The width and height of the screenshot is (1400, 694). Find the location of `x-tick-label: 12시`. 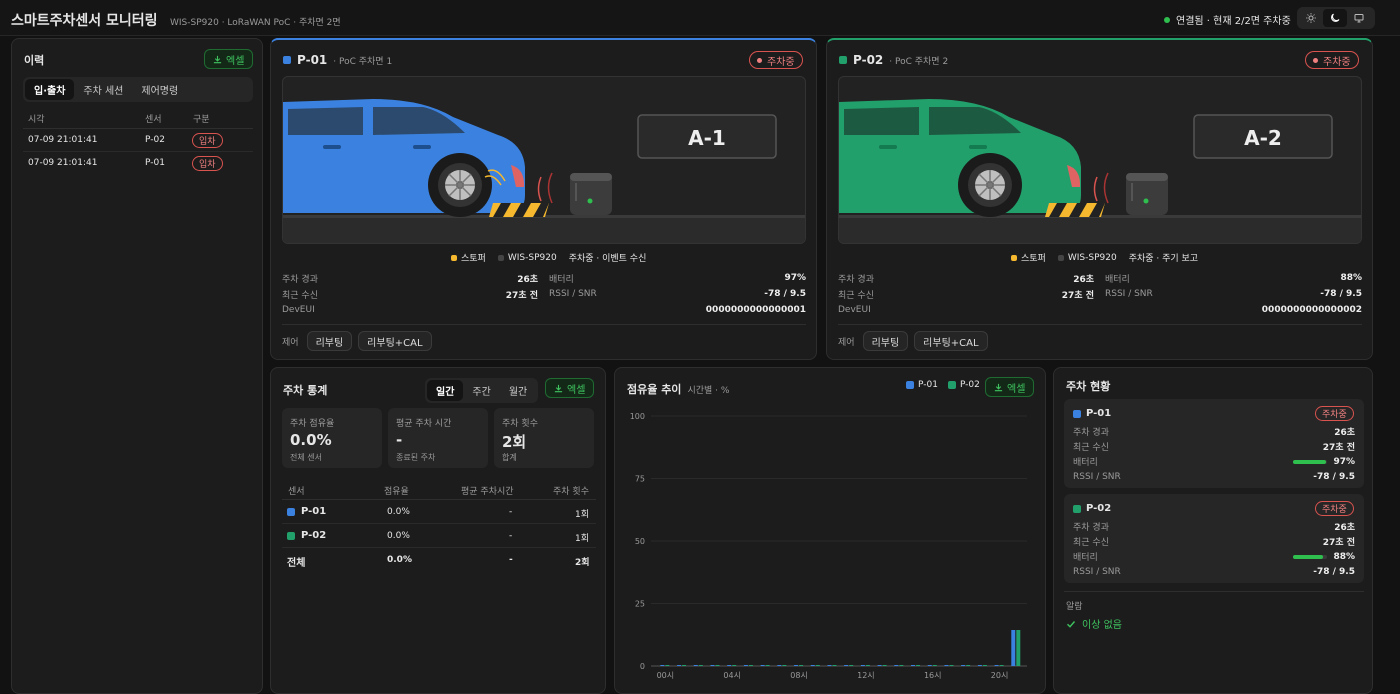

x-tick-label: 12시 is located at coordinates (866, 675).